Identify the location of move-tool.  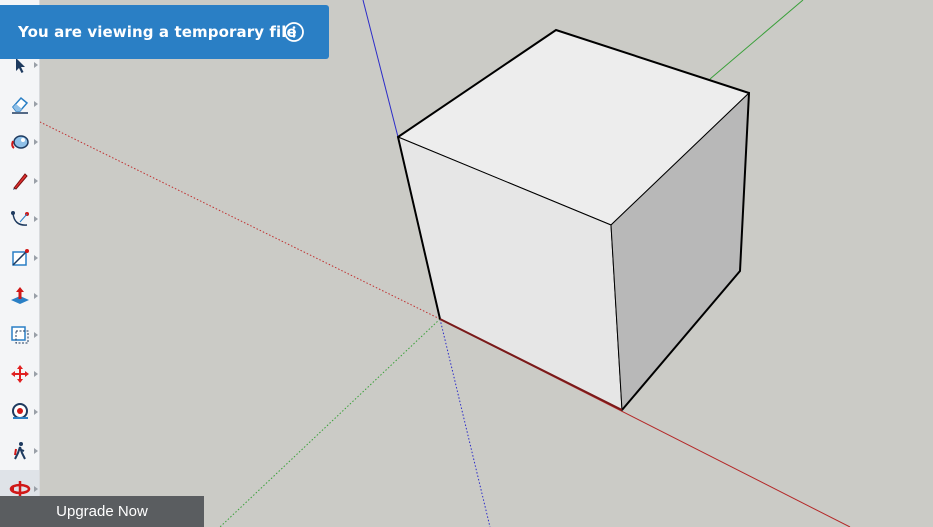
(19, 374).